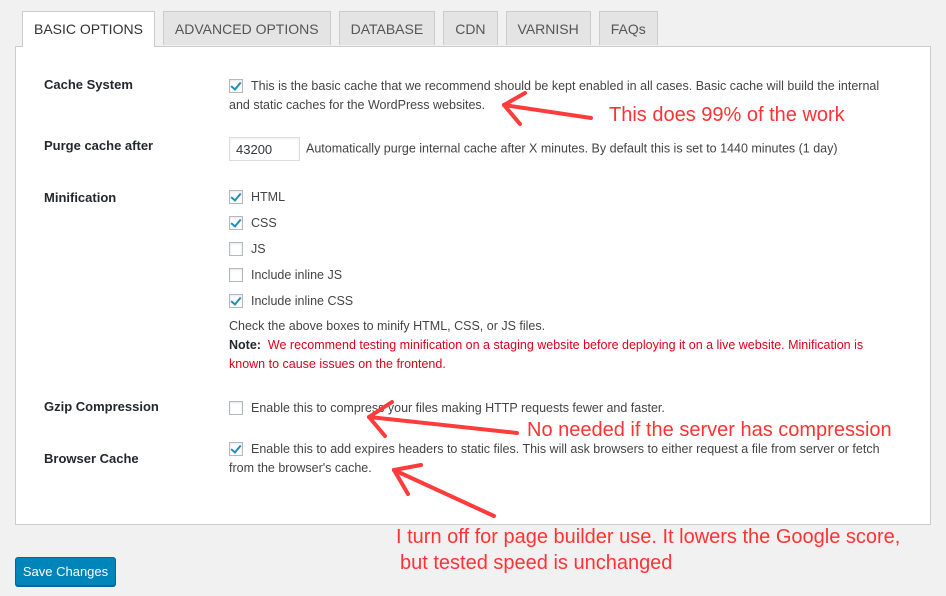  I want to click on browser-cache-checkbox, so click(236, 449).